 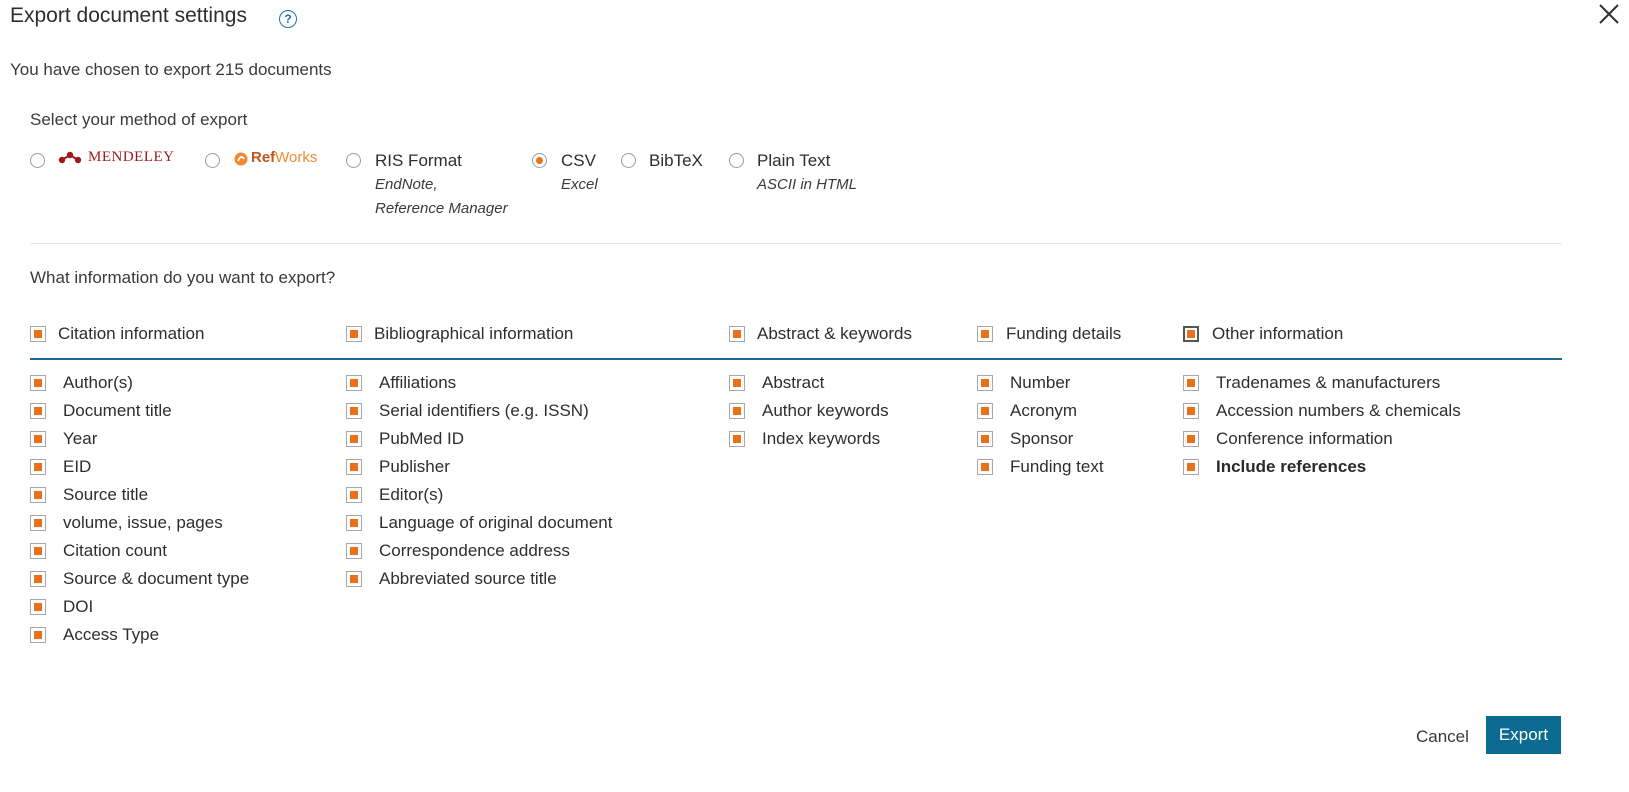 What do you see at coordinates (1523, 735) in the screenshot?
I see `export-button: Export` at bounding box center [1523, 735].